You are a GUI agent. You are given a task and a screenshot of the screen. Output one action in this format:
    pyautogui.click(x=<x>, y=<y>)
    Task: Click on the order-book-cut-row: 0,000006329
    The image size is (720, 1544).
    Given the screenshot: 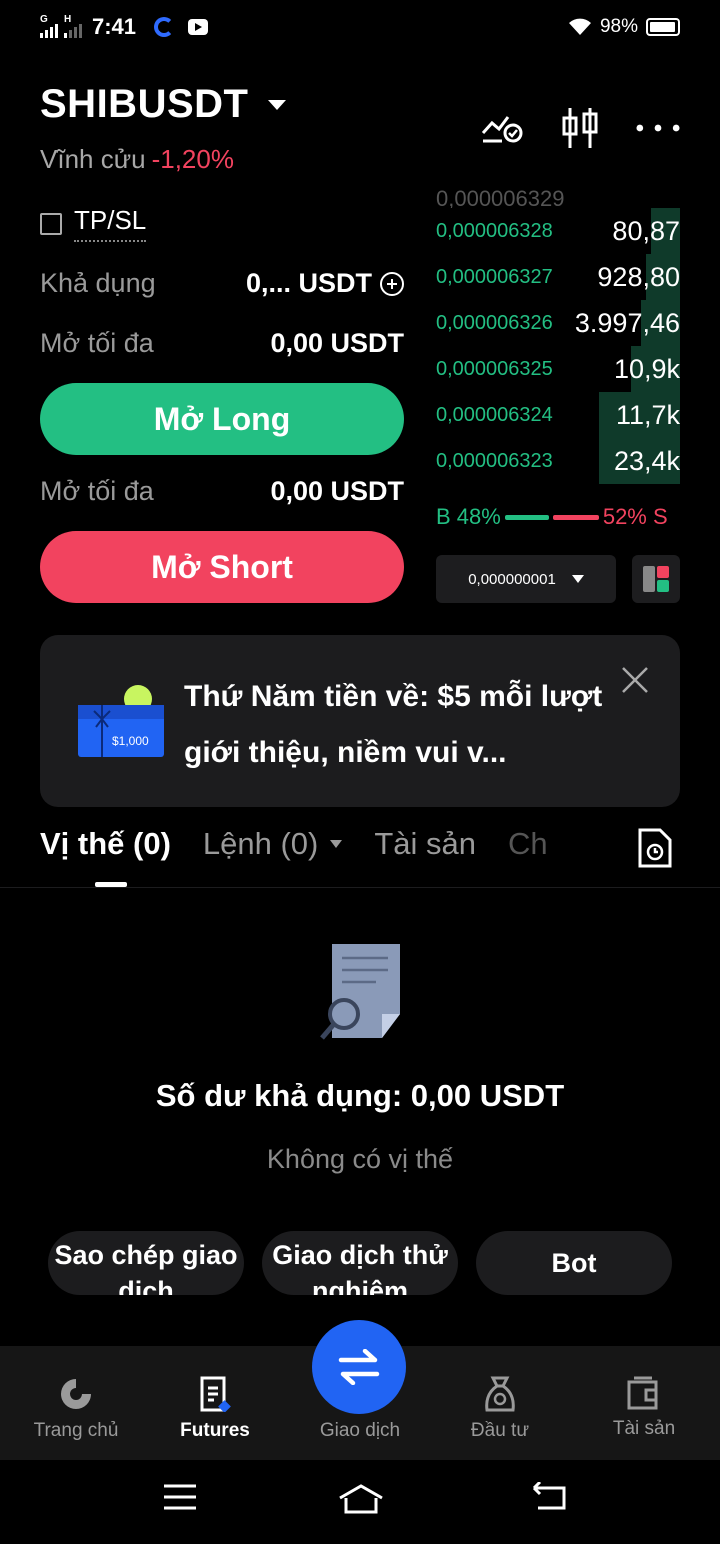 What is the action you would take?
    pyautogui.click(x=500, y=199)
    